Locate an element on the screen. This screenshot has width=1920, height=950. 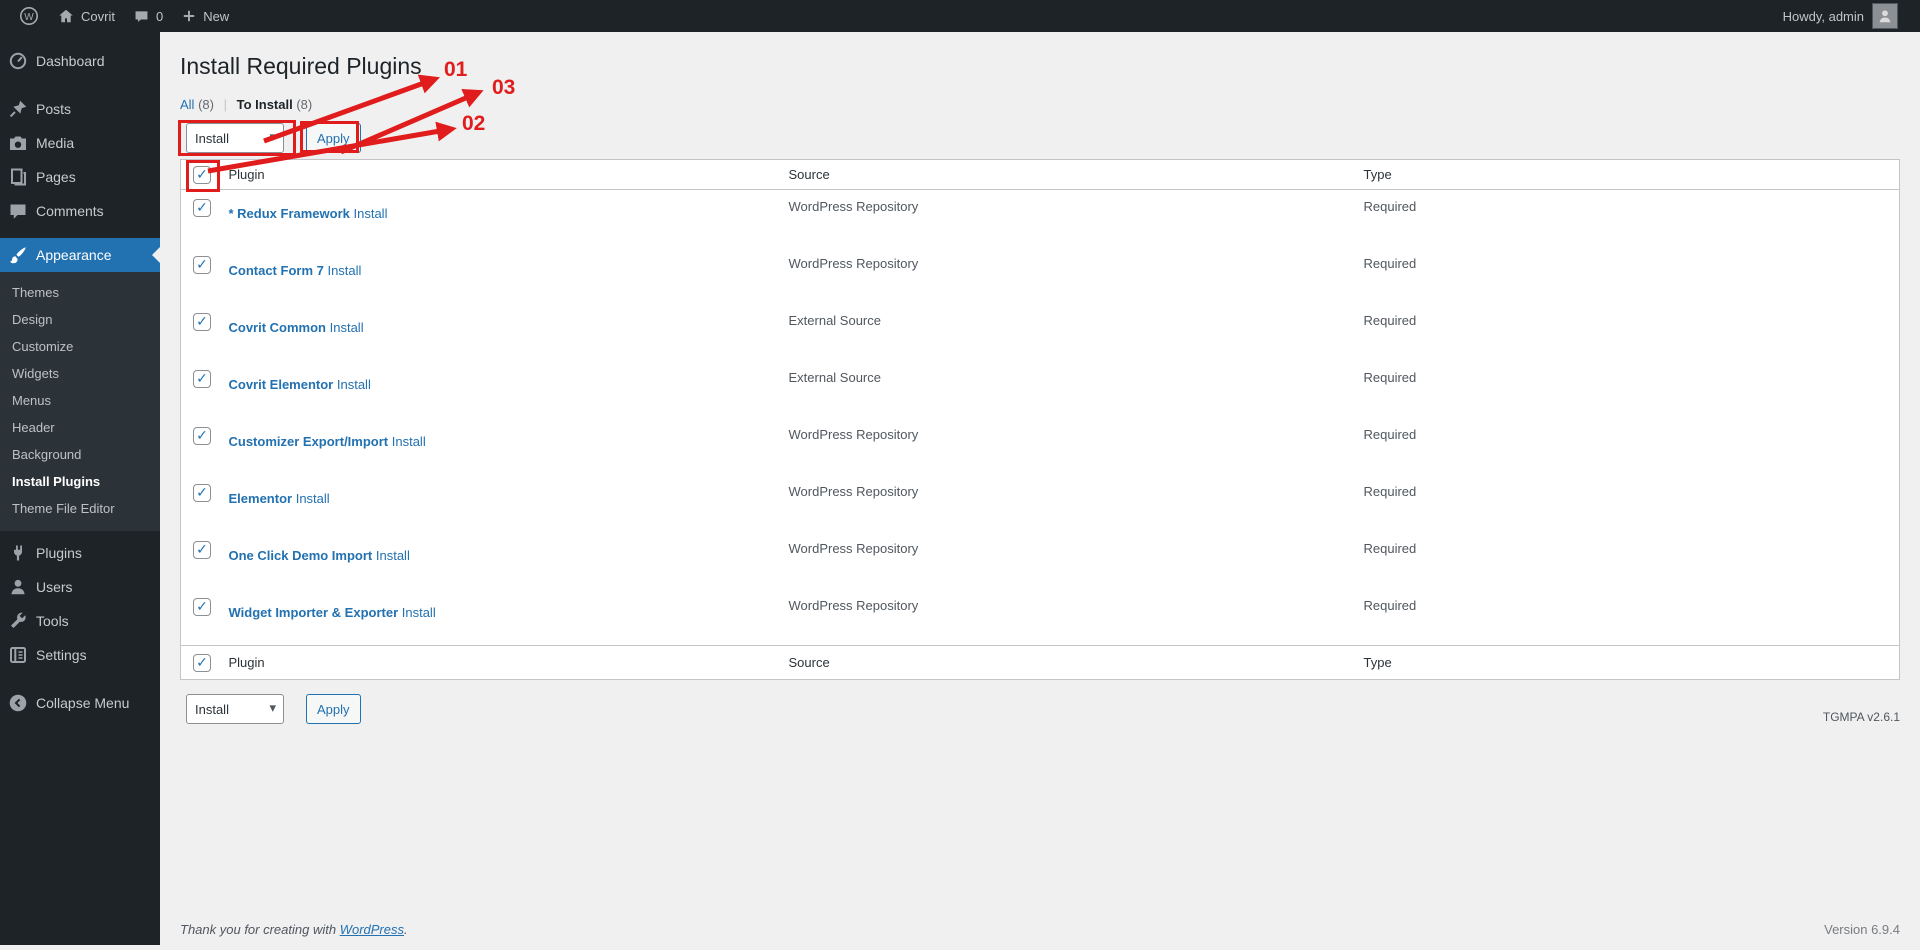
bulk-action-select: Install is located at coordinates (235, 138).